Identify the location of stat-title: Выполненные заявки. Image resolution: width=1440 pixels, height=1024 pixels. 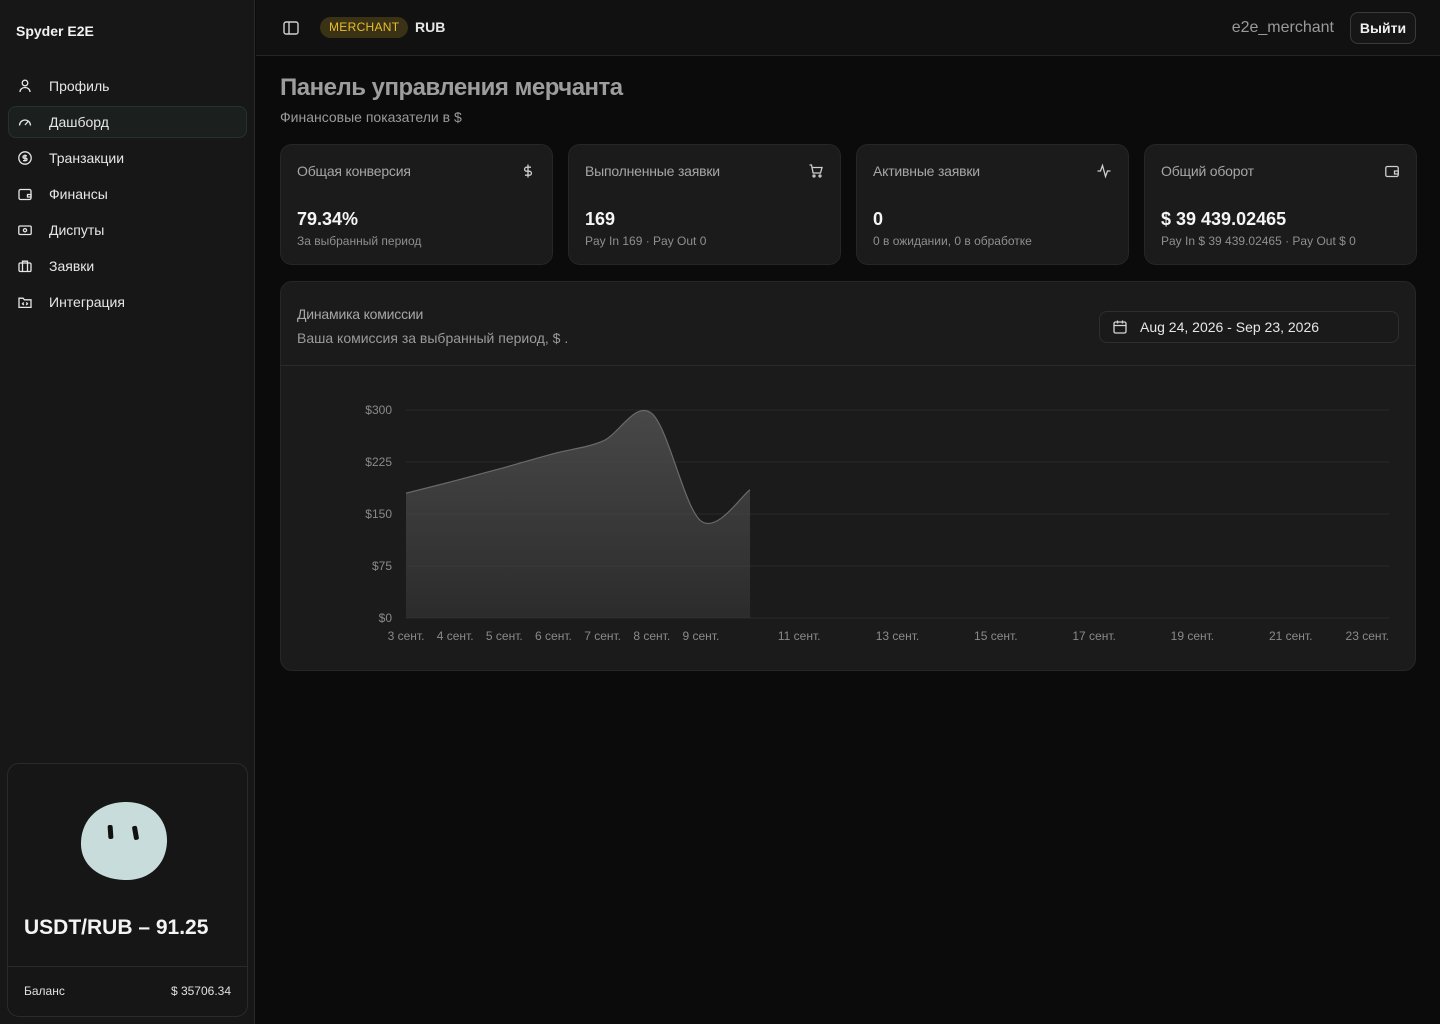
(652, 171).